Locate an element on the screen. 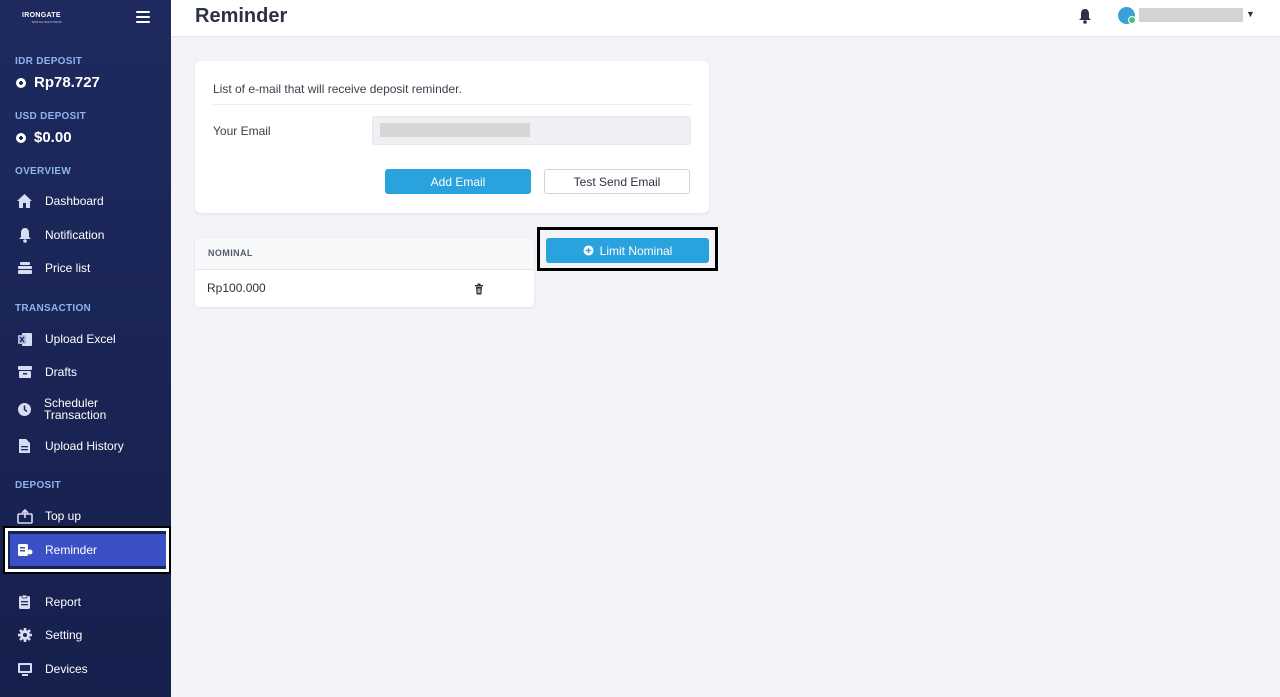 Image resolution: width=1280 pixels, height=697 pixels. limit-nominal-label: Limit Nominal is located at coordinates (636, 250).